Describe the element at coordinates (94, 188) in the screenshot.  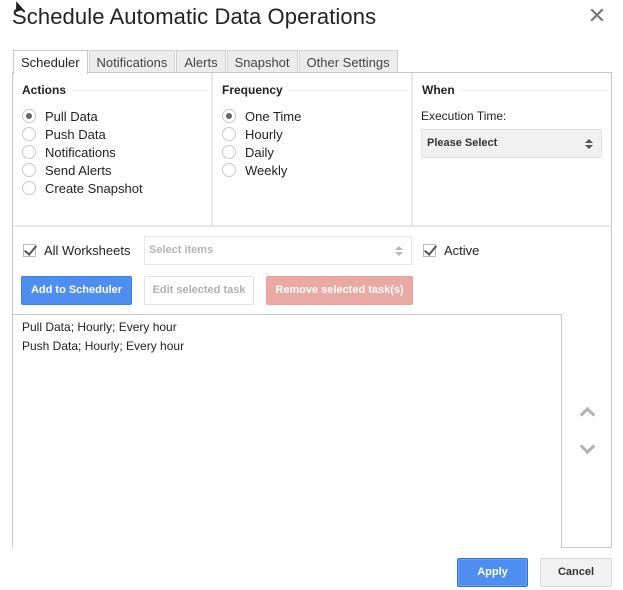
I see `radio-label: Create Snapshot` at that location.